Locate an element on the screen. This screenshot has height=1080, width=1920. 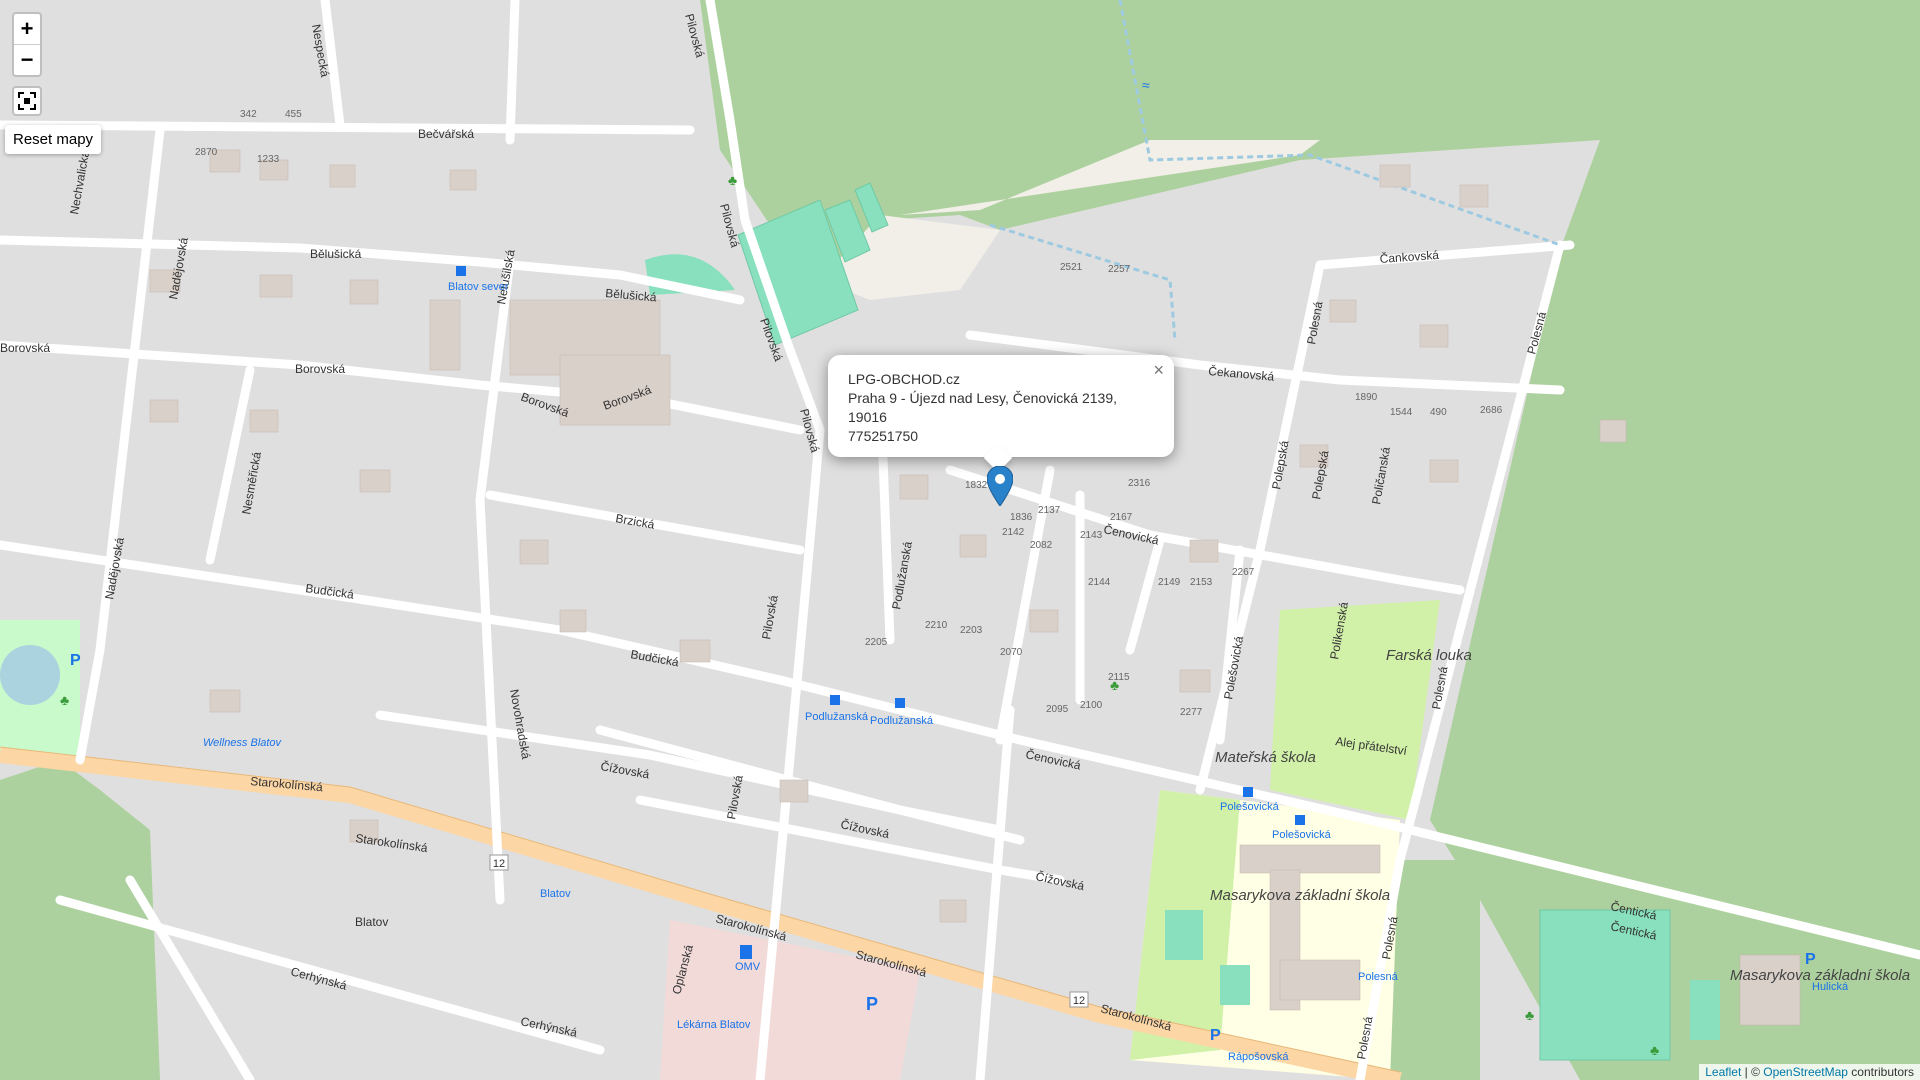
svg-text: 2070 is located at coordinates (1011, 652).